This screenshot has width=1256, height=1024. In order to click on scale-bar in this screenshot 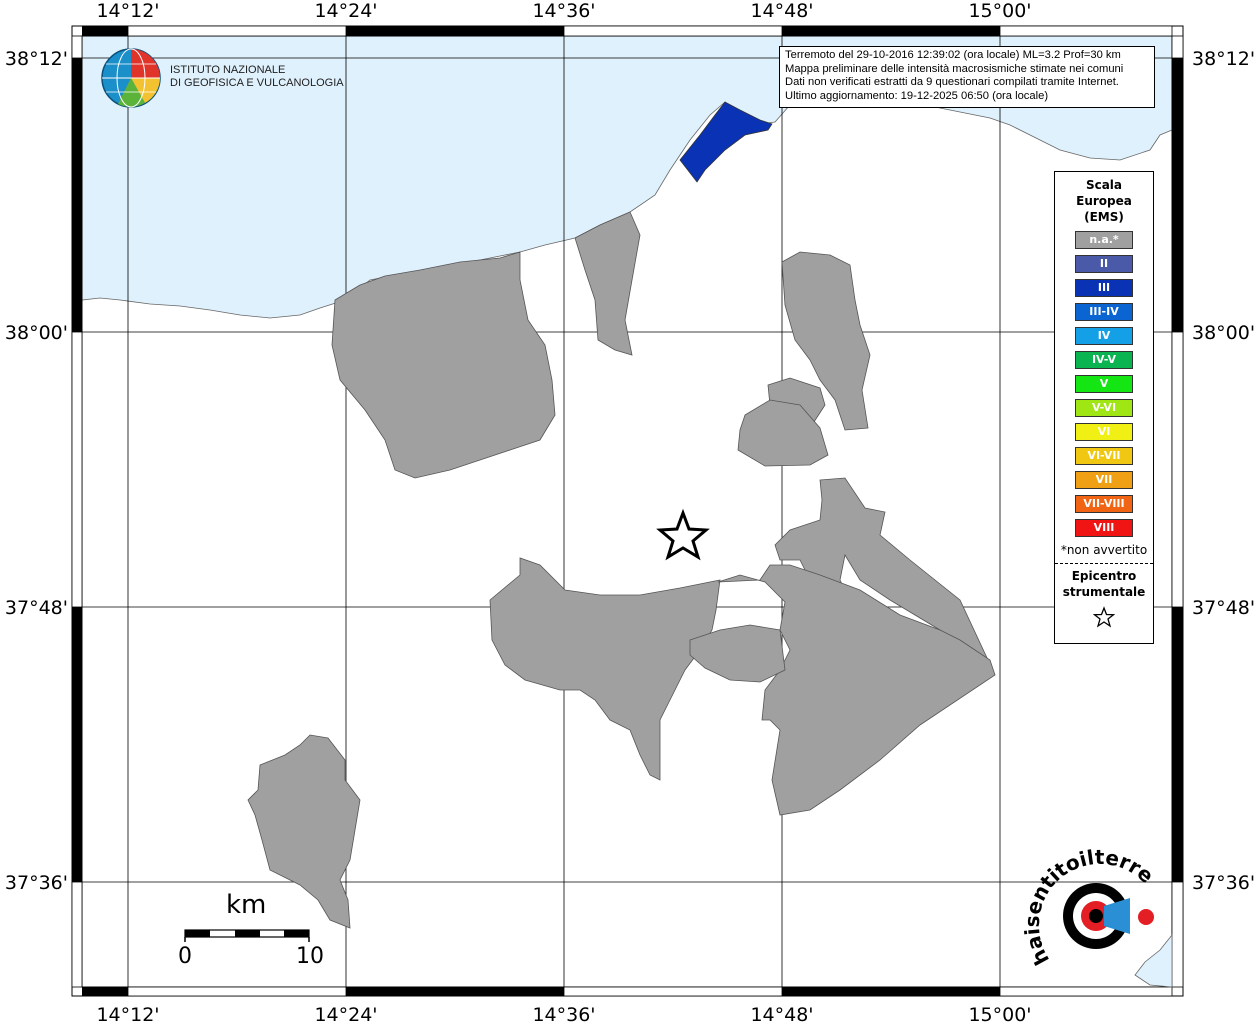, I will do `click(247, 935)`.